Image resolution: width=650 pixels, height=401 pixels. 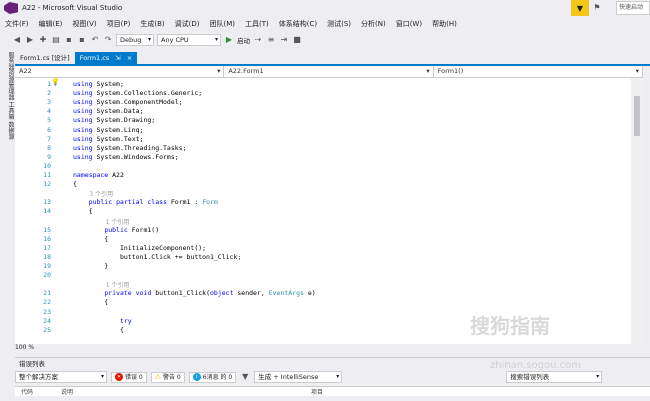 What do you see at coordinates (444, 24) in the screenshot?
I see `menu-item: 帮助(H)` at bounding box center [444, 24].